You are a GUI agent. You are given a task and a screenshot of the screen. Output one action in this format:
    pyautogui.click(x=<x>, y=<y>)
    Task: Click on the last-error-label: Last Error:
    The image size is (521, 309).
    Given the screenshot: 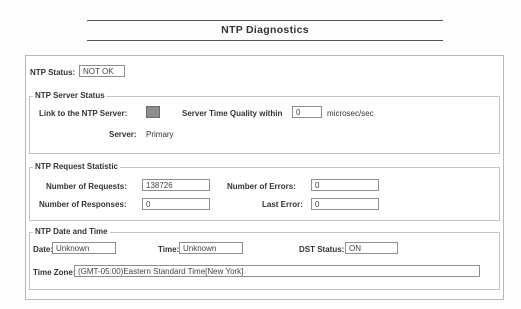 What is the action you would take?
    pyautogui.click(x=282, y=204)
    